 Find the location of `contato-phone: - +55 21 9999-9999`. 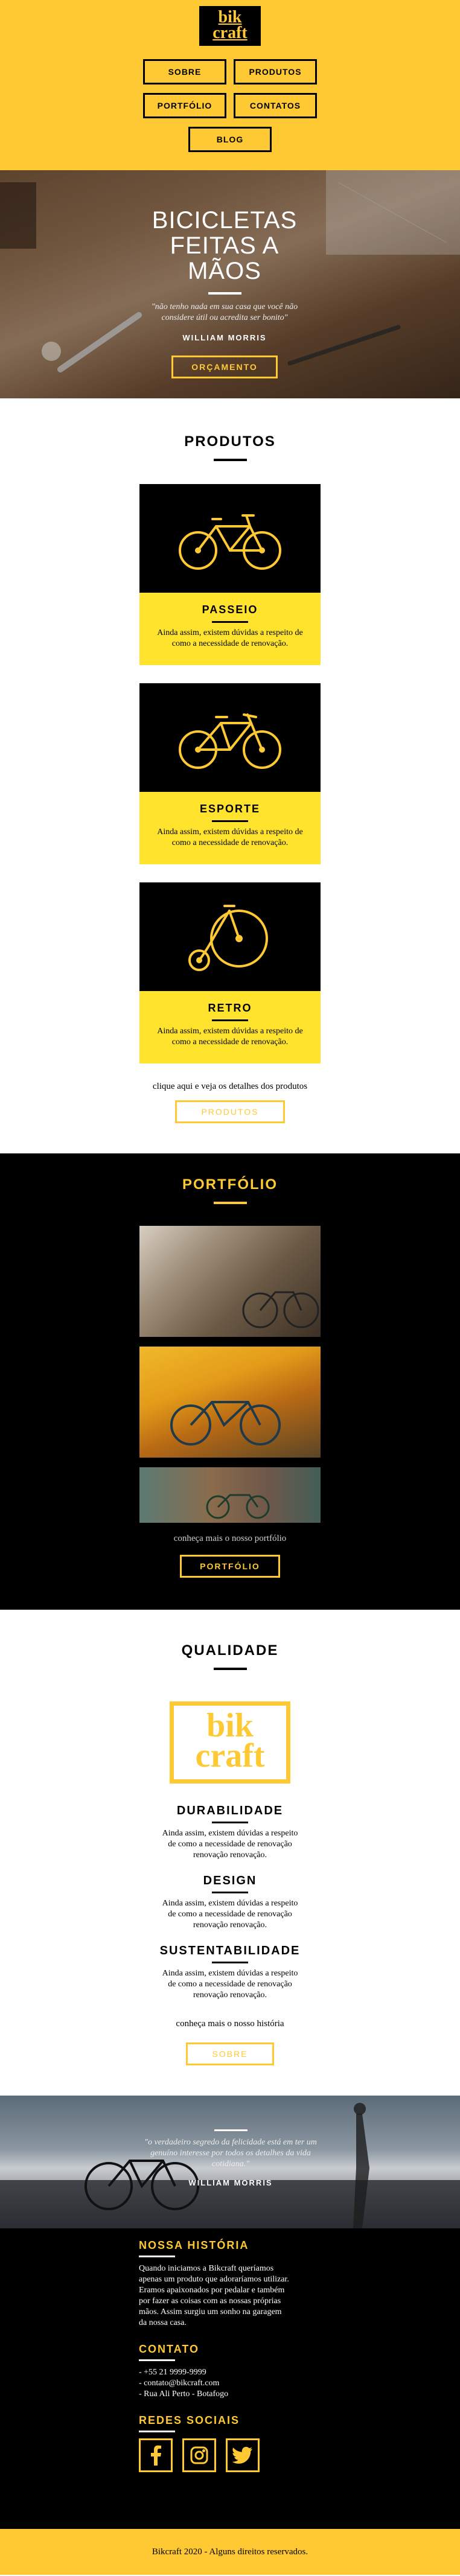

contato-phone: - +55 21 9999-9999 is located at coordinates (172, 2372).